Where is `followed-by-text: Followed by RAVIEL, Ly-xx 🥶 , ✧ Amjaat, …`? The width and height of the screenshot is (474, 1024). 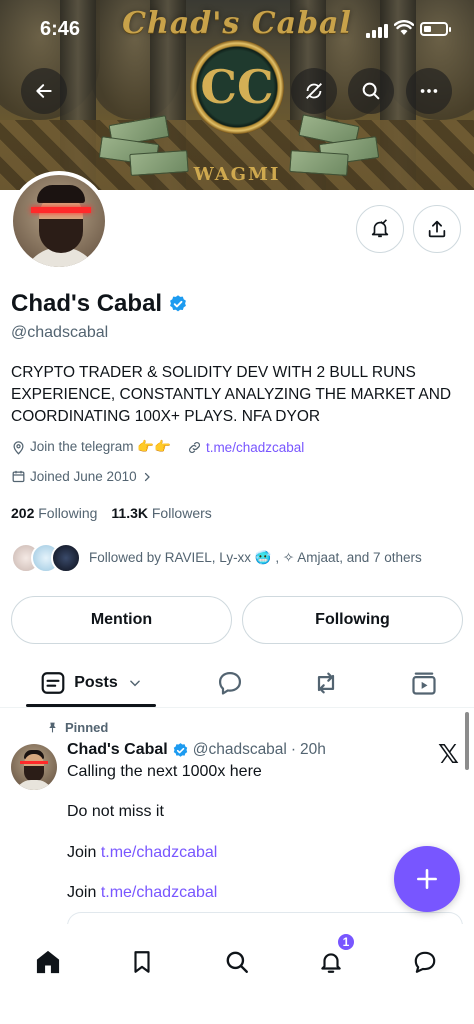 followed-by-text: Followed by RAVIEL, Ly-xx 🥶 , ✧ Amjaat, … is located at coordinates (255, 557).